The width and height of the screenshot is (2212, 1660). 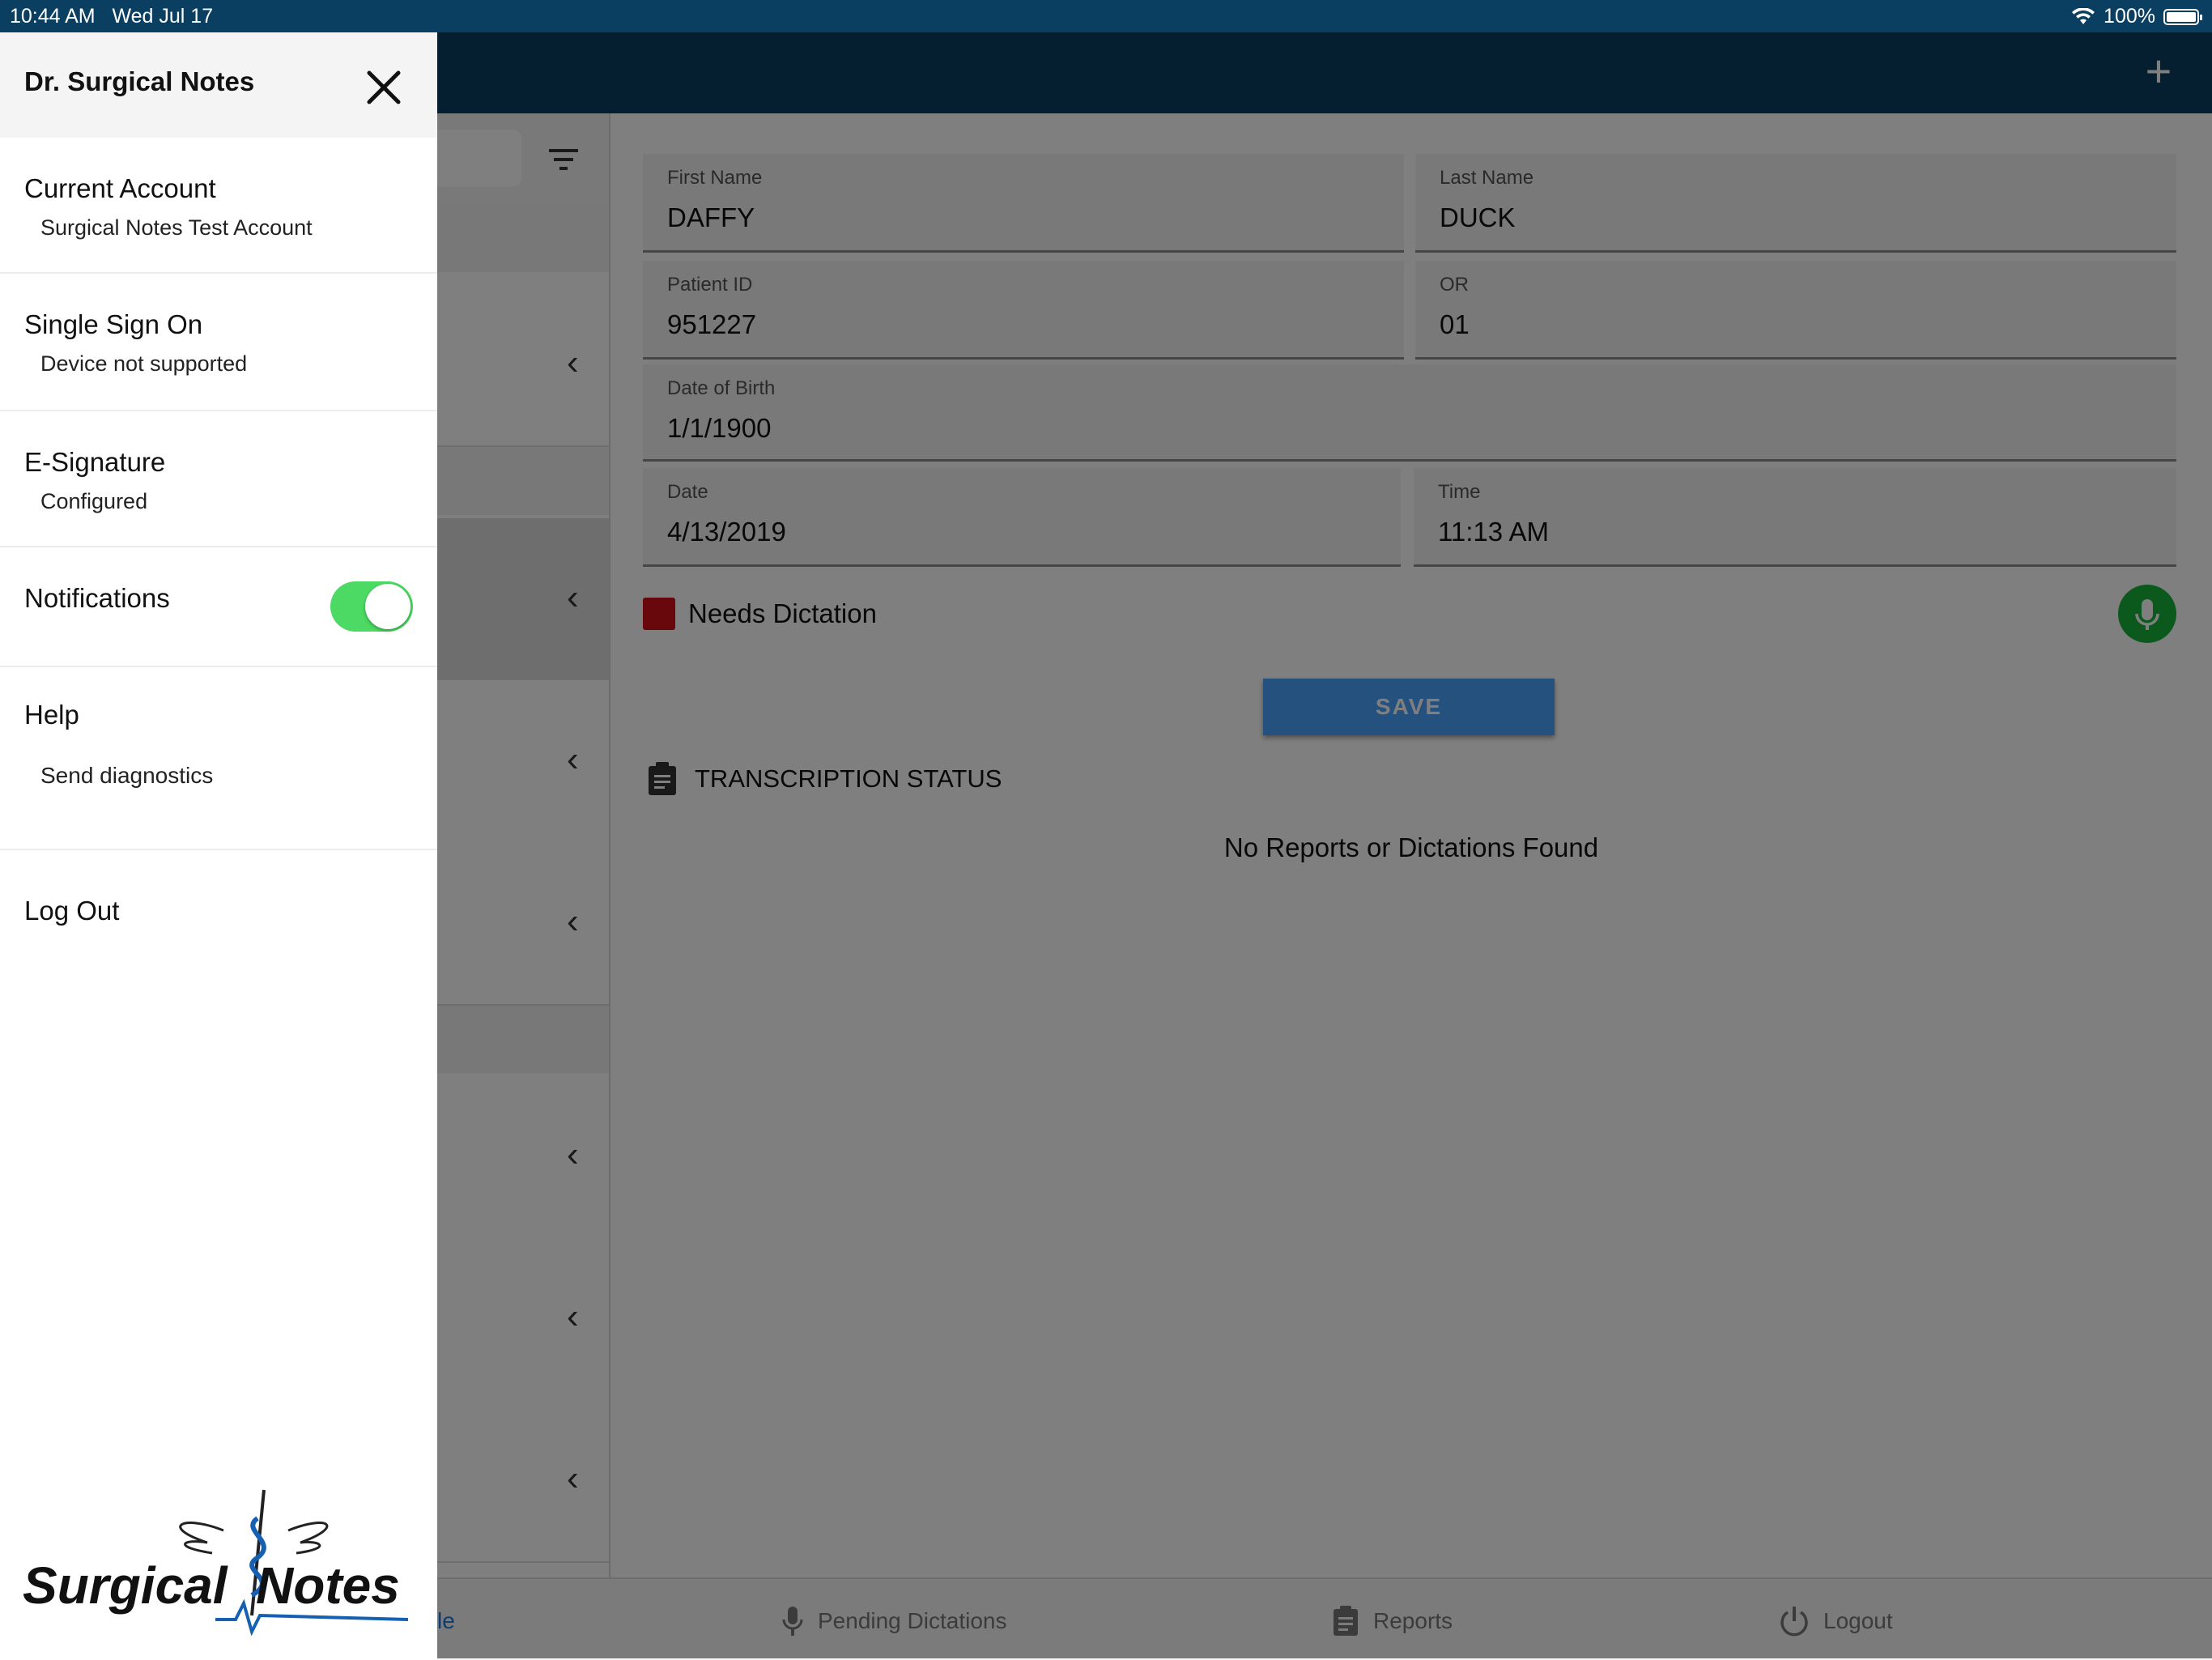 I want to click on wifi-icon, so click(x=2083, y=16).